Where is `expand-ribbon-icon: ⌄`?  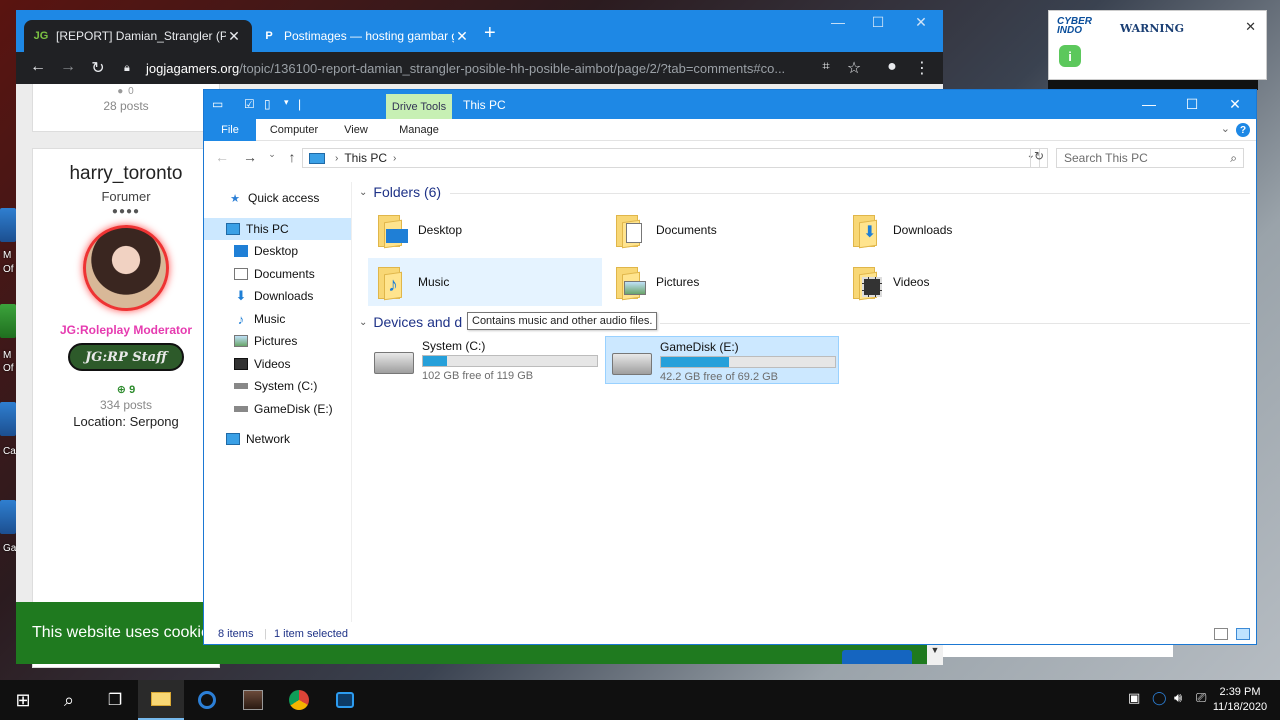
expand-ribbon-icon: ⌄ is located at coordinates (1225, 128).